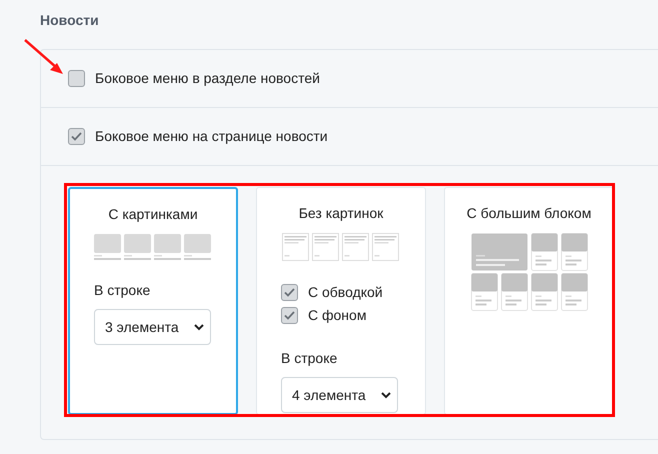  I want to click on elements-per-row-select: 3 элемента, so click(152, 327).